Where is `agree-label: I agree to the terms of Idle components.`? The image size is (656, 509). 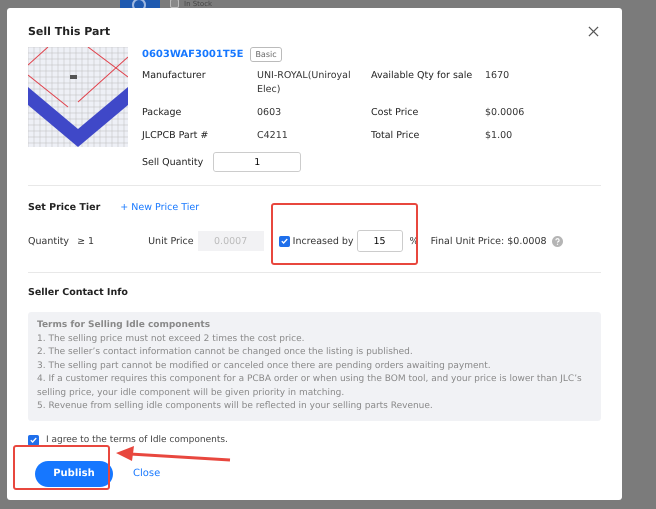 agree-label: I agree to the terms of Idle components. is located at coordinates (137, 440).